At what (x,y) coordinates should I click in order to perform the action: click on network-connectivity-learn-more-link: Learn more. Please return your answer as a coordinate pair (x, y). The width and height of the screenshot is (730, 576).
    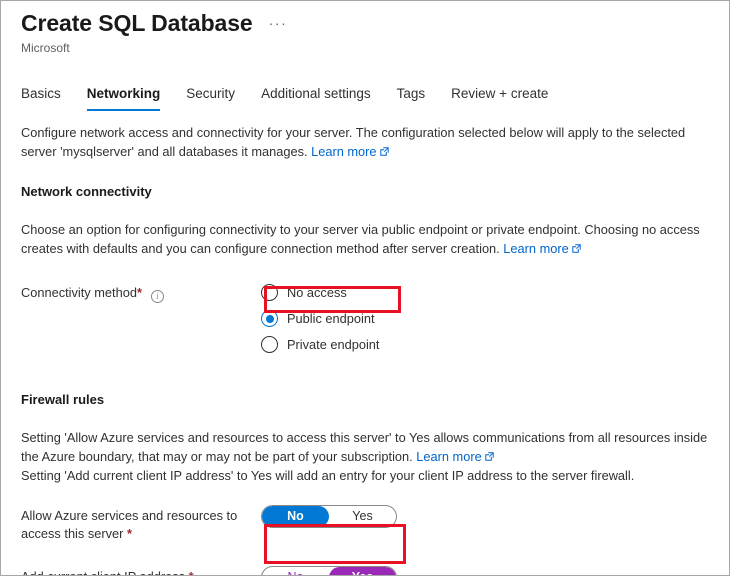
    Looking at the image, I should click on (535, 248).